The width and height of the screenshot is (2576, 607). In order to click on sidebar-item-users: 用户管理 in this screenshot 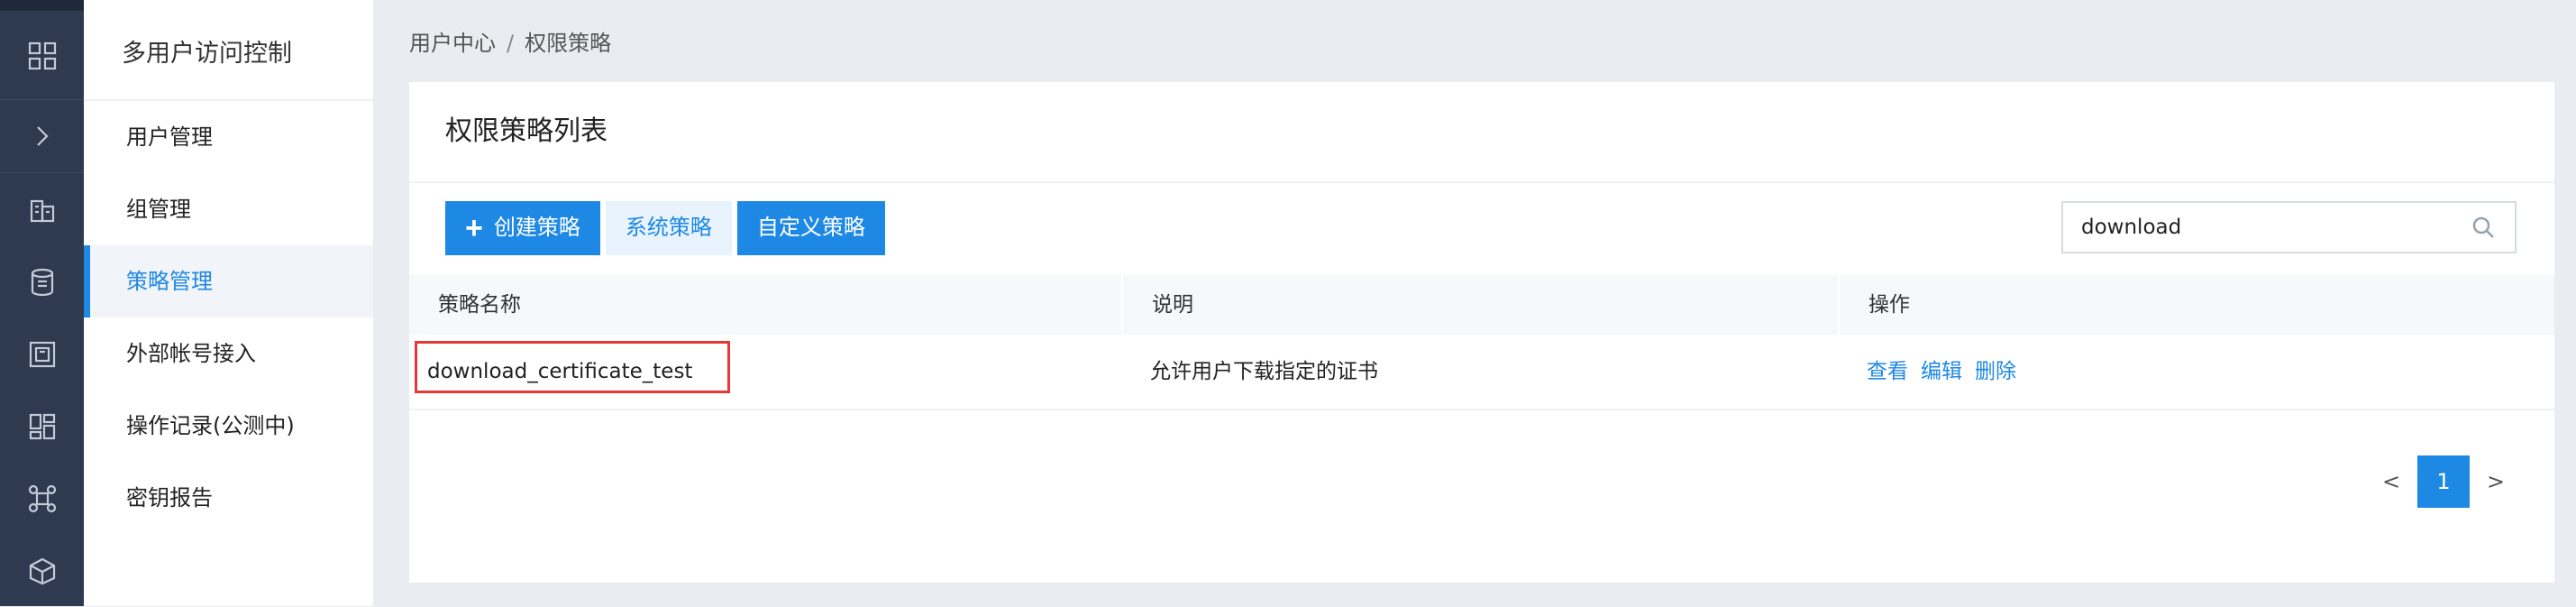, I will do `click(228, 137)`.